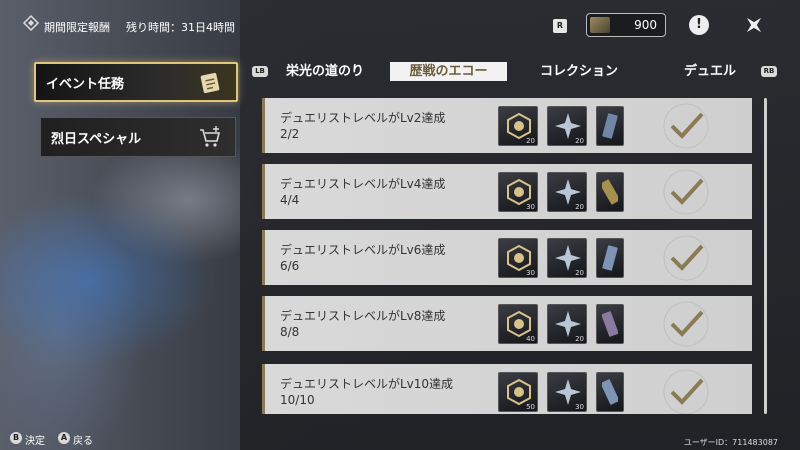 This screenshot has width=800, height=450. Describe the element at coordinates (367, 384) in the screenshot. I see `mission-title: デュエリストレベルがLv10達成` at that location.